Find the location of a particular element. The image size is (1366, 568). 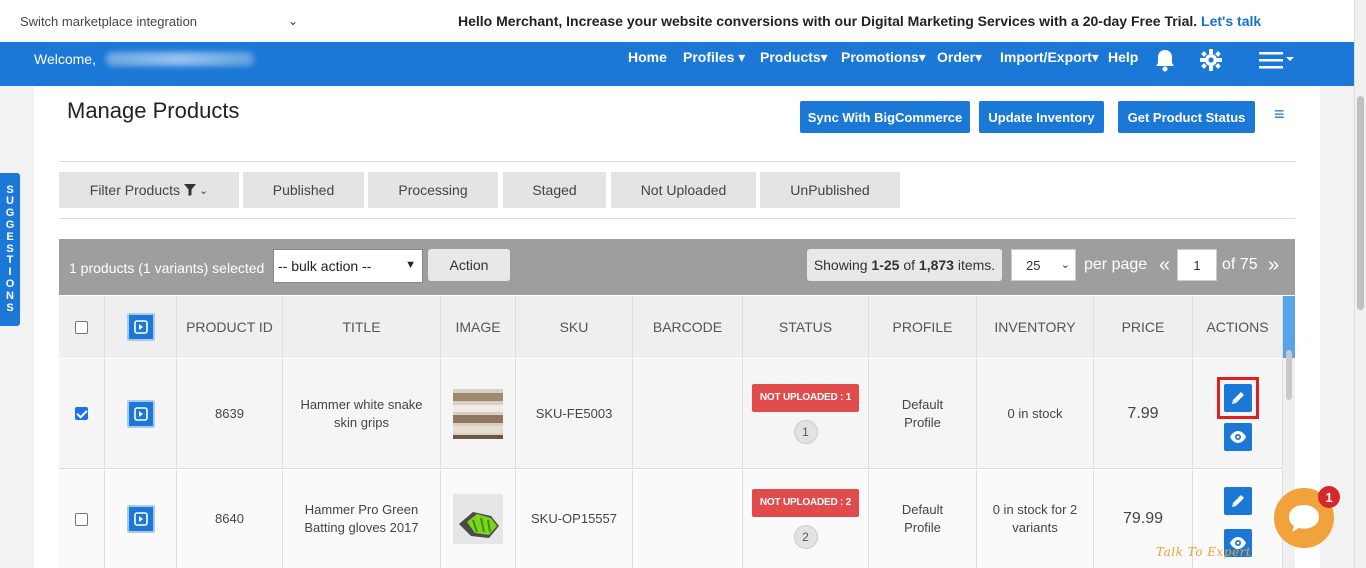

tab-not-uploaded: Not Uploaded is located at coordinates (683, 190).